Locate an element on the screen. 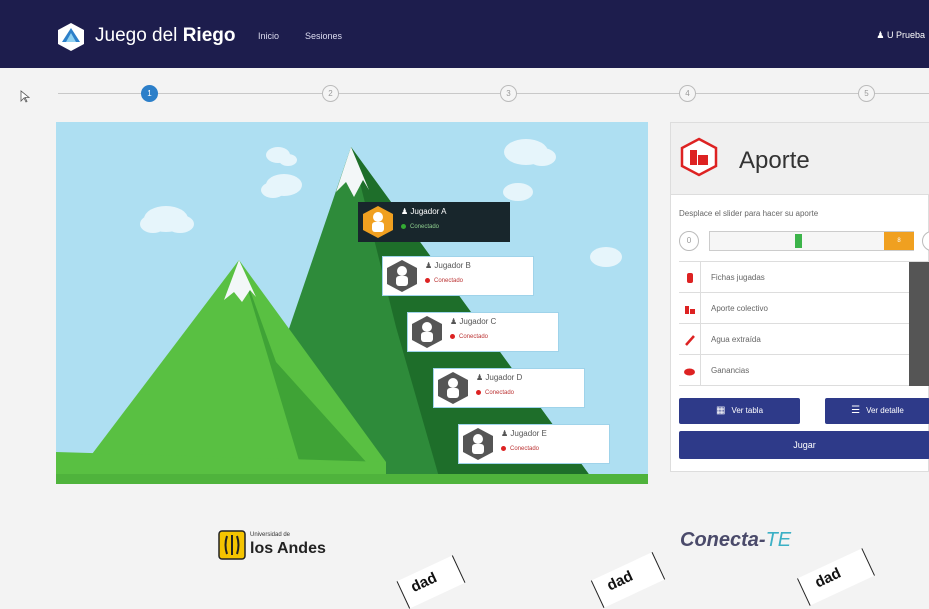 The image size is (929, 609). player-name: ♟ Jugador C is located at coordinates (473, 321).